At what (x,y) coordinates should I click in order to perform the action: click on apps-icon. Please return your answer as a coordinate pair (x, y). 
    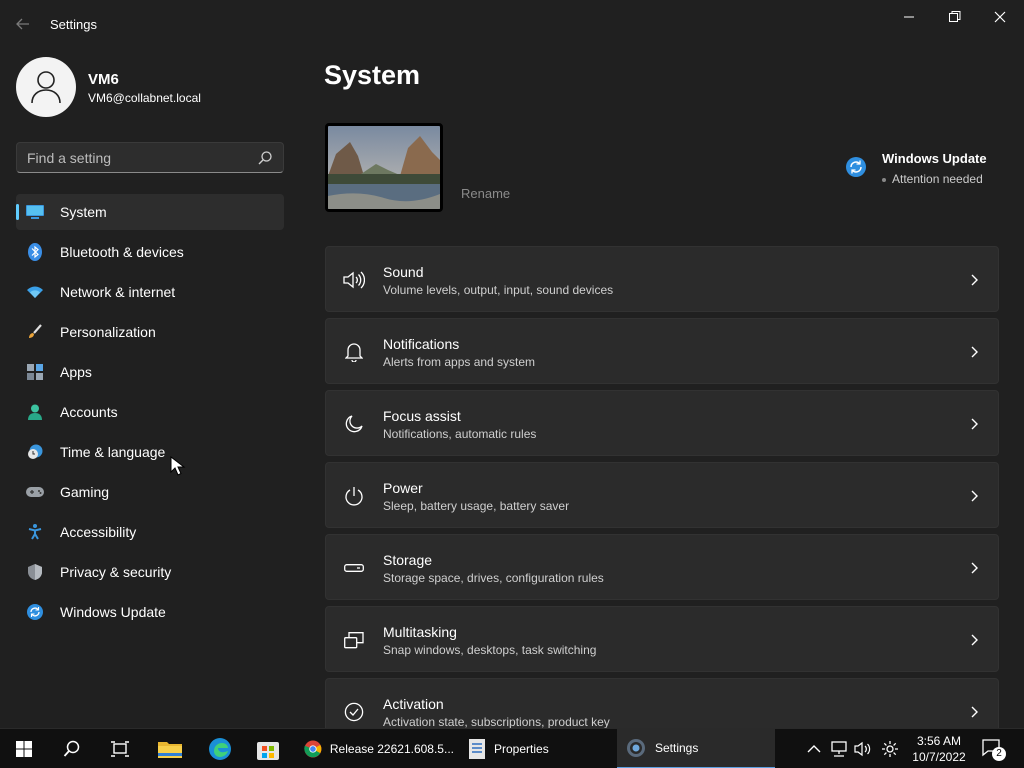
    Looking at the image, I should click on (35, 372).